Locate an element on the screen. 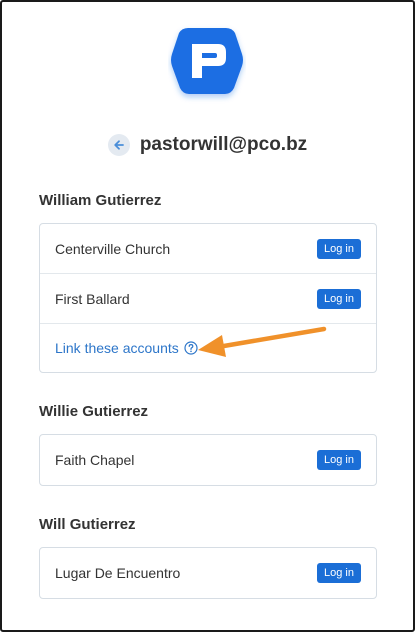  person-name: William Gutierrez is located at coordinates (100, 200).